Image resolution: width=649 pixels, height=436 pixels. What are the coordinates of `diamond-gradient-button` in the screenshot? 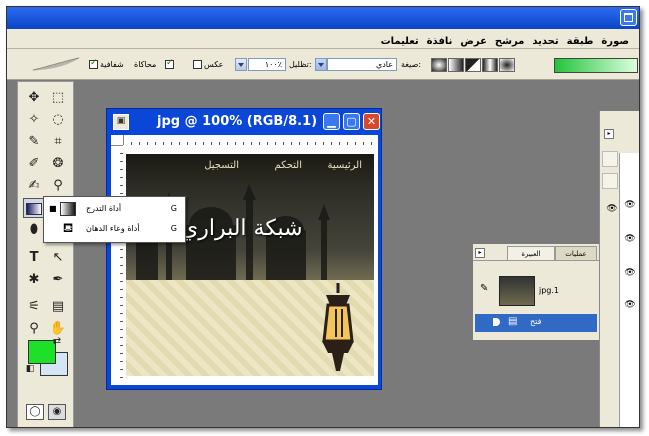 It's located at (507, 65).